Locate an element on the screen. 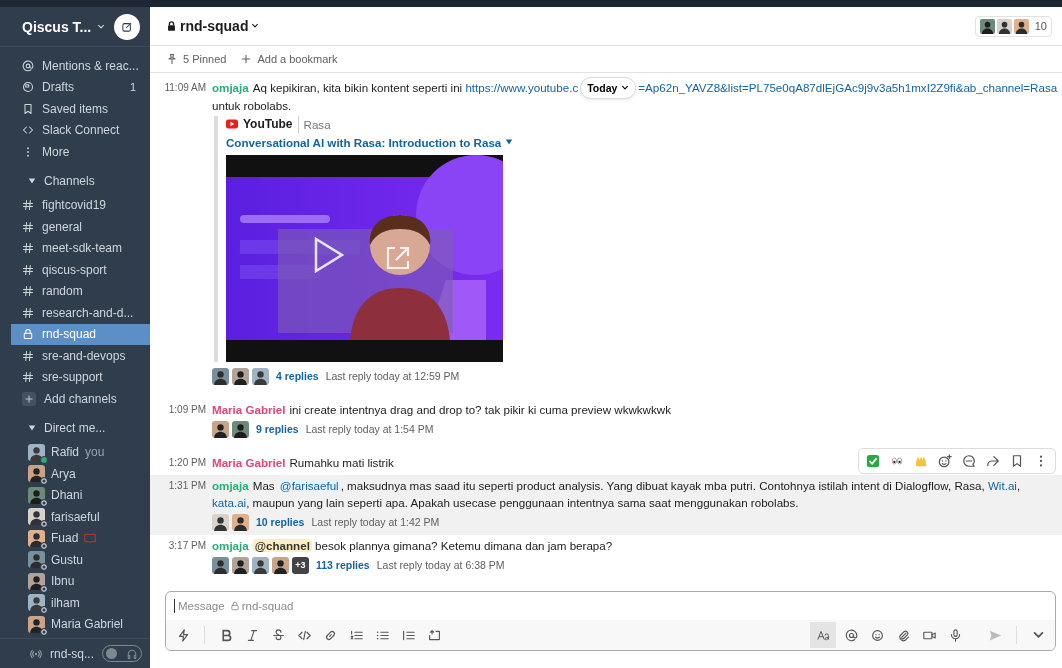 The width and height of the screenshot is (1062, 668). sidebar-item: Slack Connect is located at coordinates (80, 130).